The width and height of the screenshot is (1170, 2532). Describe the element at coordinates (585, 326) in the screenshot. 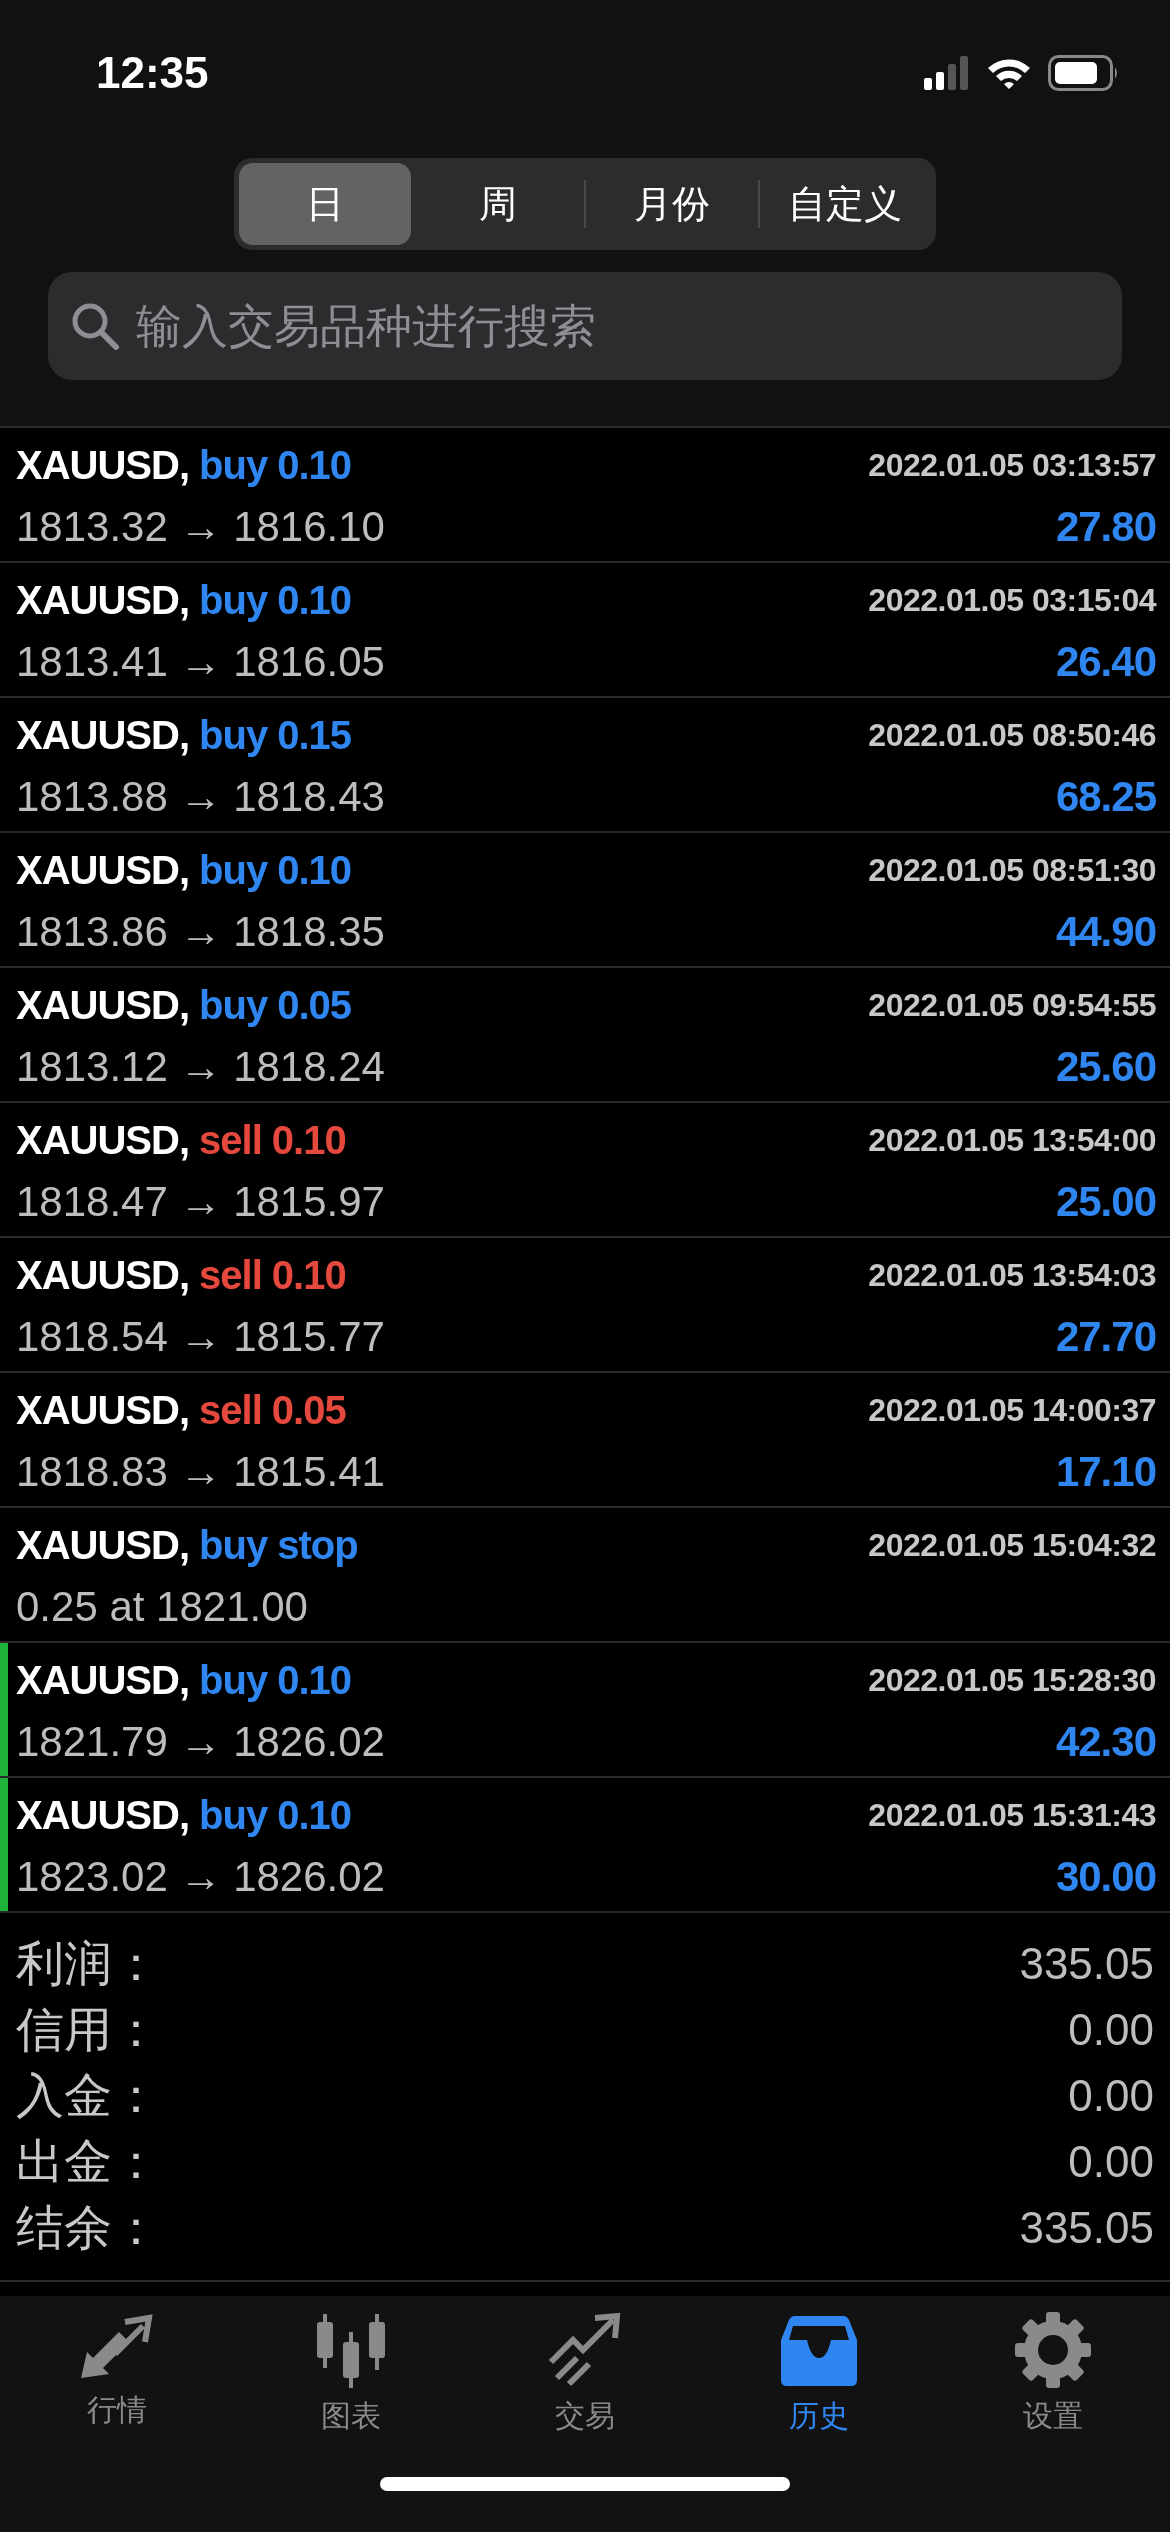

I see `search-field: 输入交易品种进行搜索` at that location.